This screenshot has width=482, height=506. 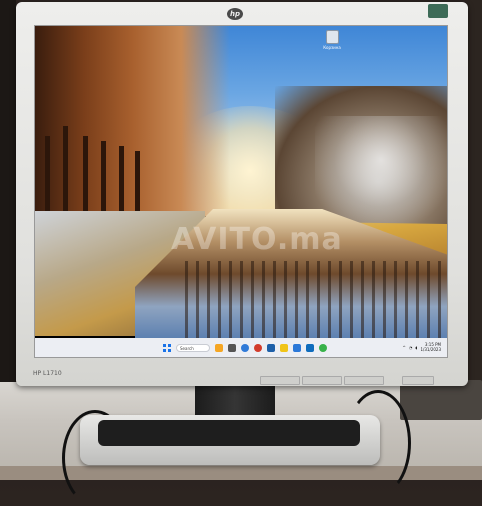 I want to click on minus-button, so click(x=322, y=380).